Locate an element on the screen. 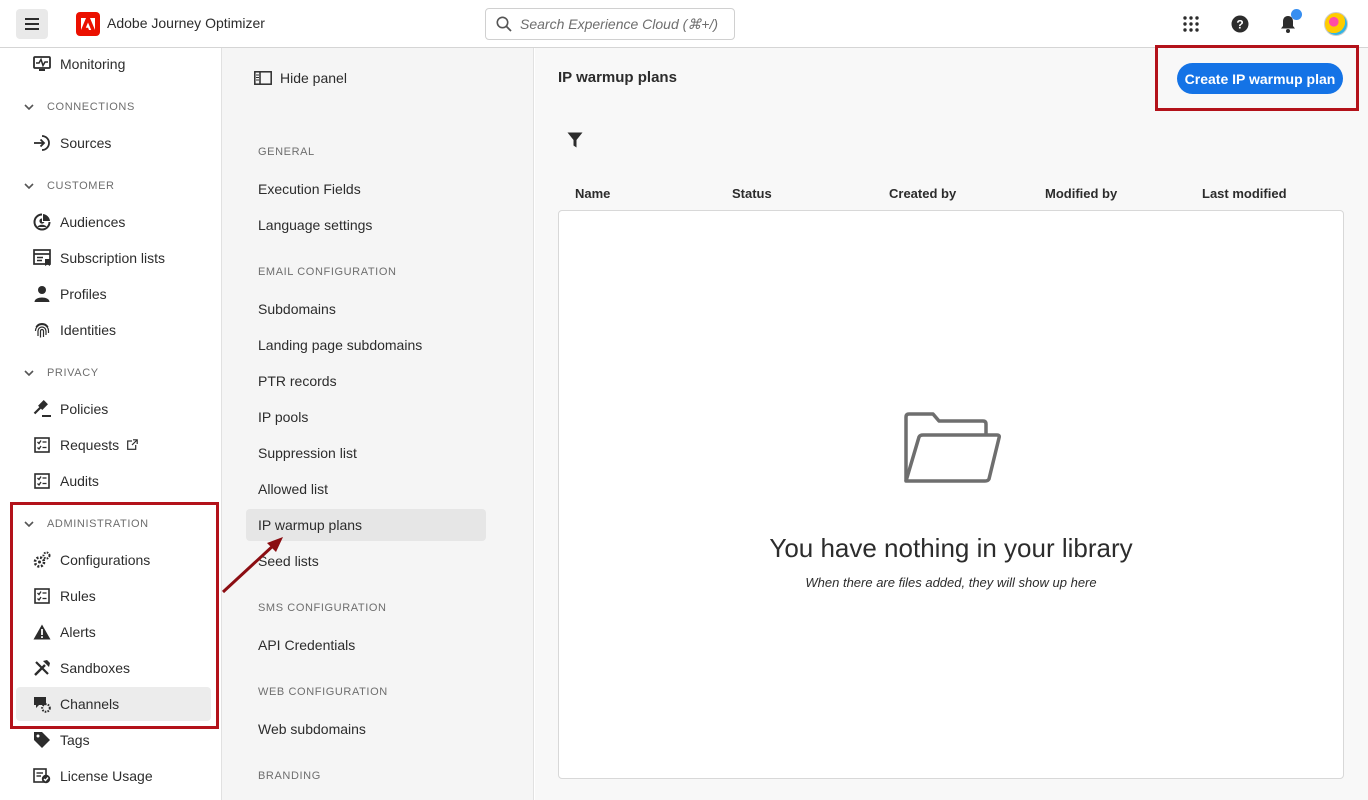  nav-item-subscription-lists: Subscription lists is located at coordinates (119, 258).